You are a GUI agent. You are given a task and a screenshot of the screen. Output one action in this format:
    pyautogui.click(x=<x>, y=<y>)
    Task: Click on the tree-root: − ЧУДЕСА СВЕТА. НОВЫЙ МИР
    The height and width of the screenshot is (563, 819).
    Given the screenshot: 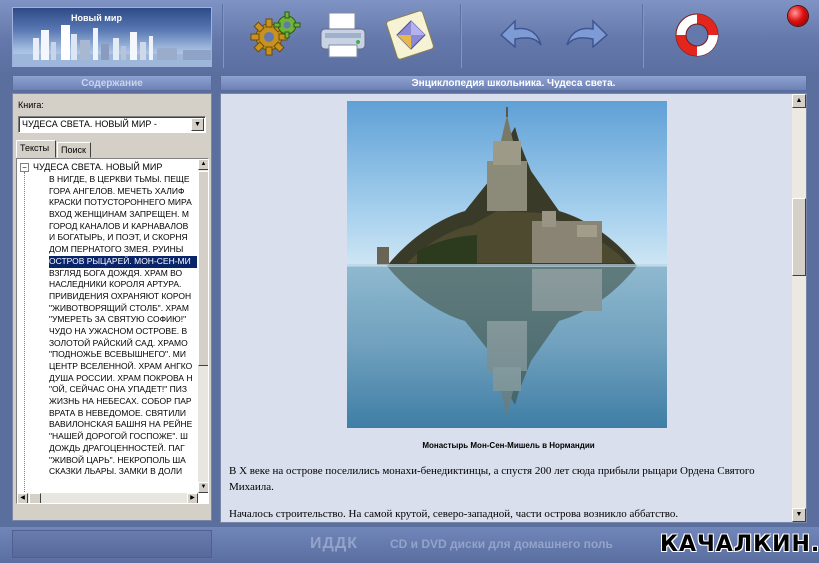 What is the action you would take?
    pyautogui.click(x=91, y=167)
    